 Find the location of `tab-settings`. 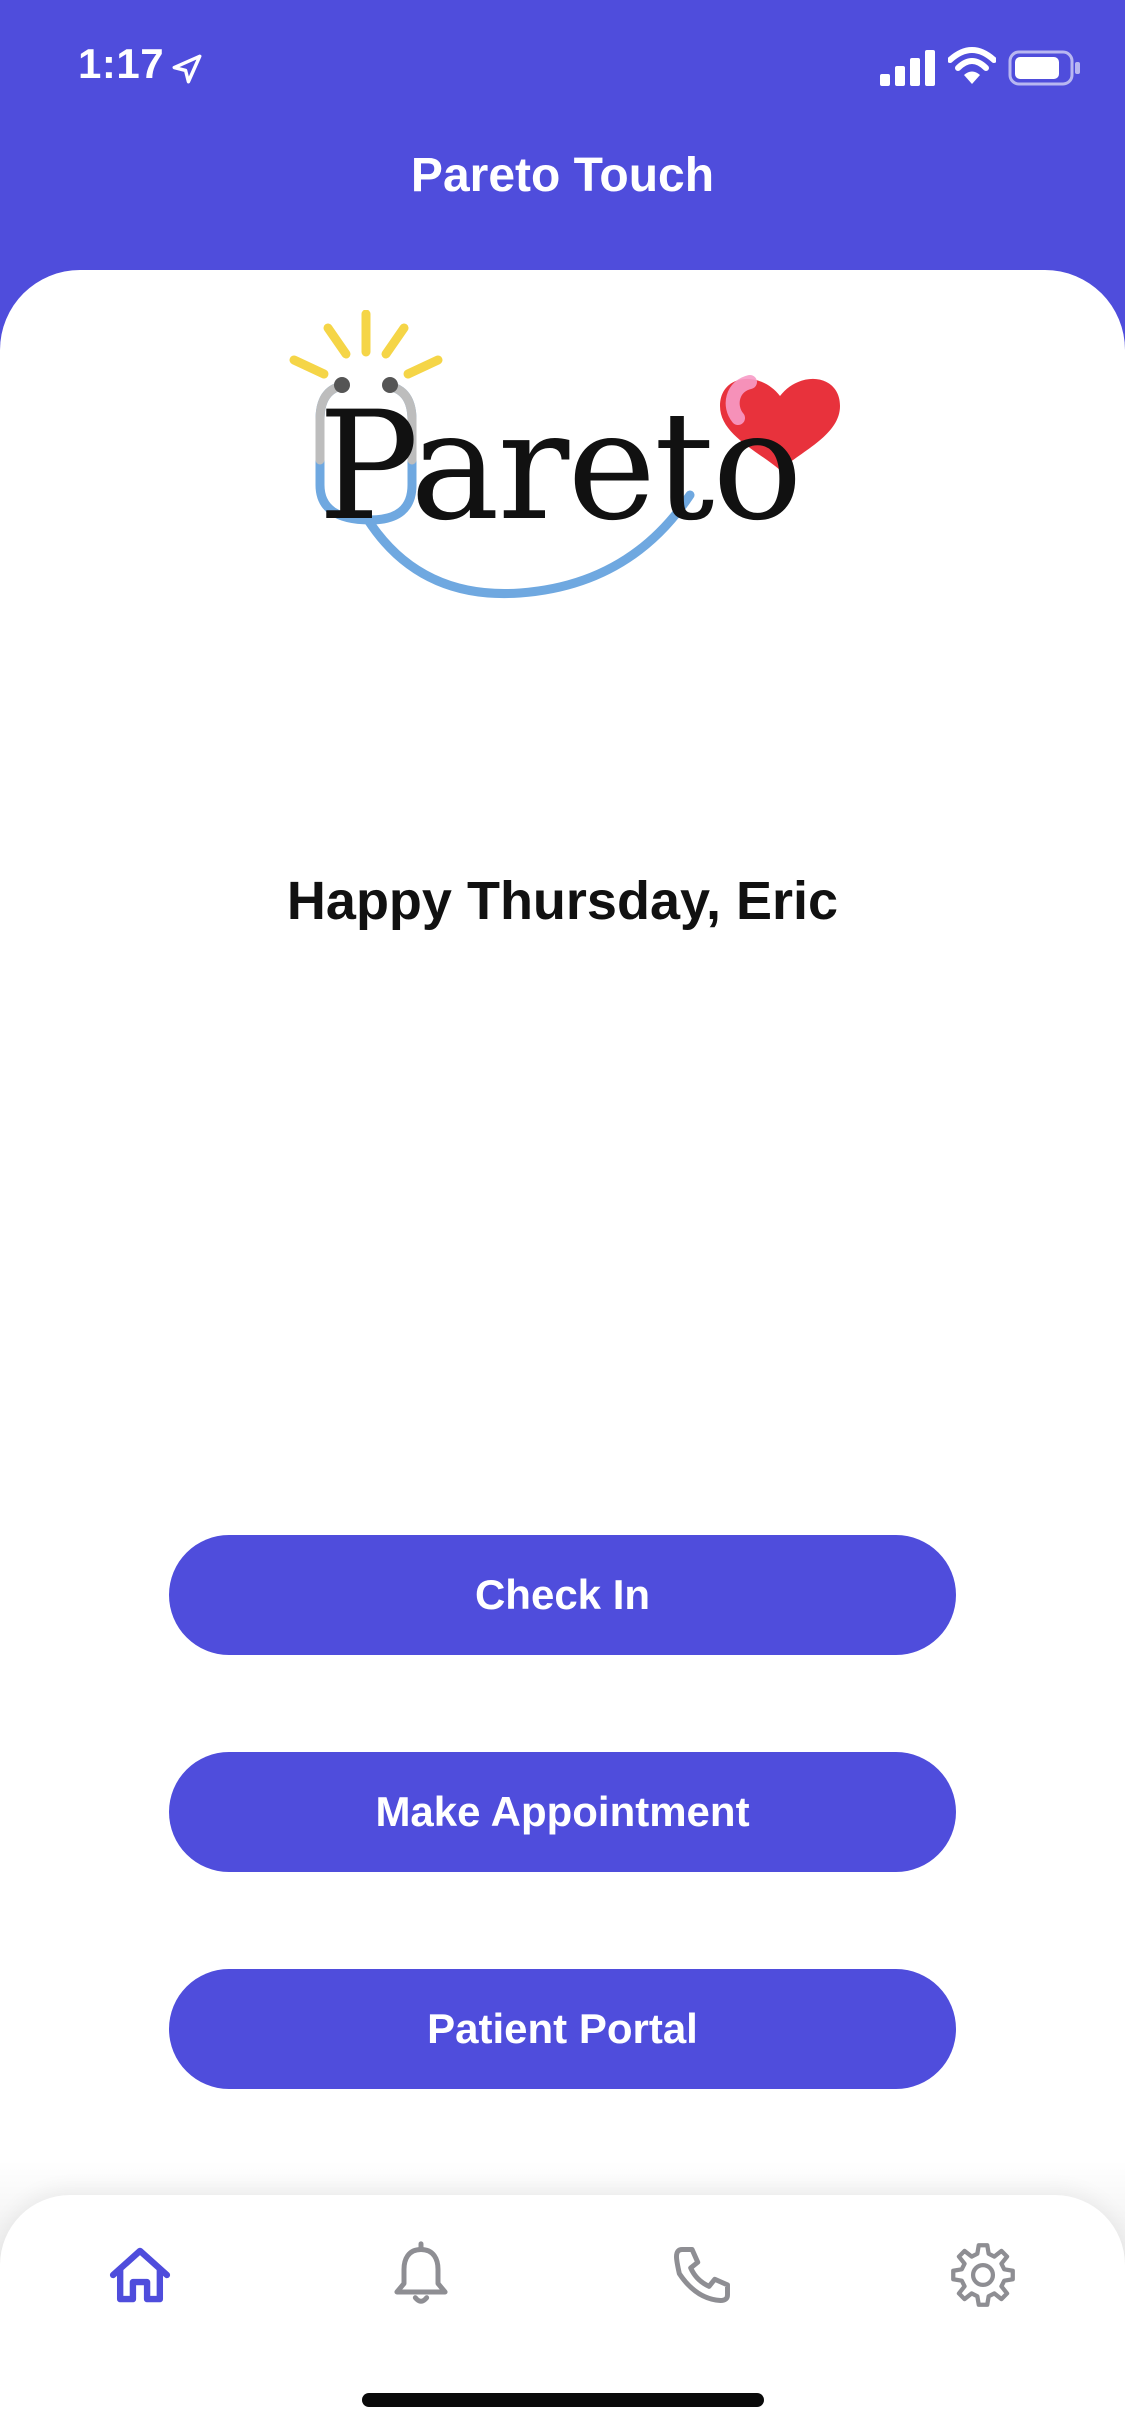

tab-settings is located at coordinates (983, 2275).